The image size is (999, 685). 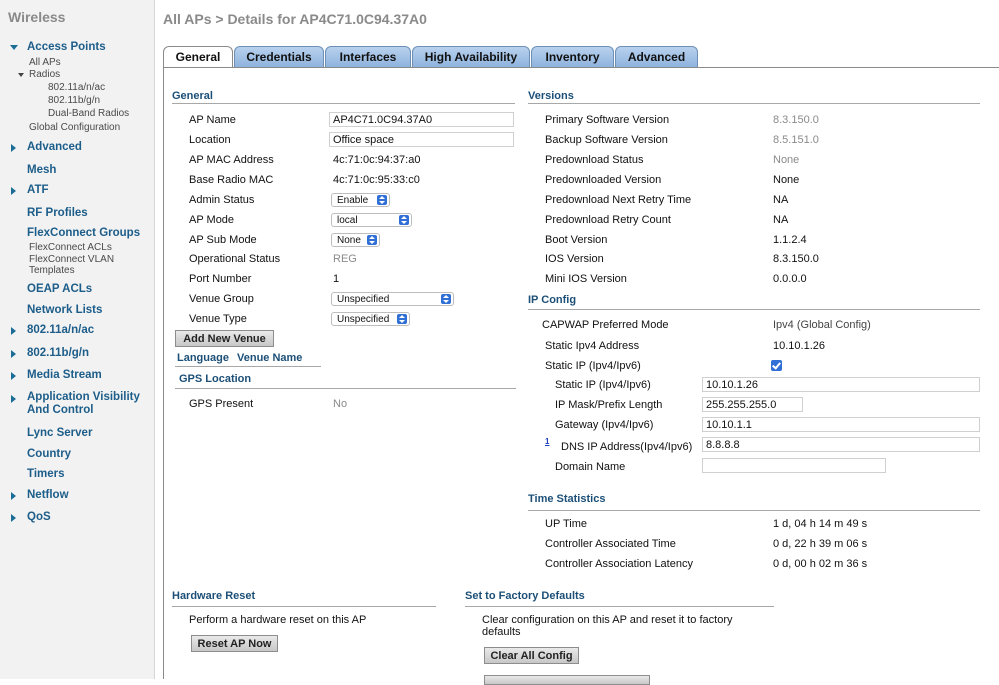 I want to click on factory-defaults-divider, so click(x=619, y=606).